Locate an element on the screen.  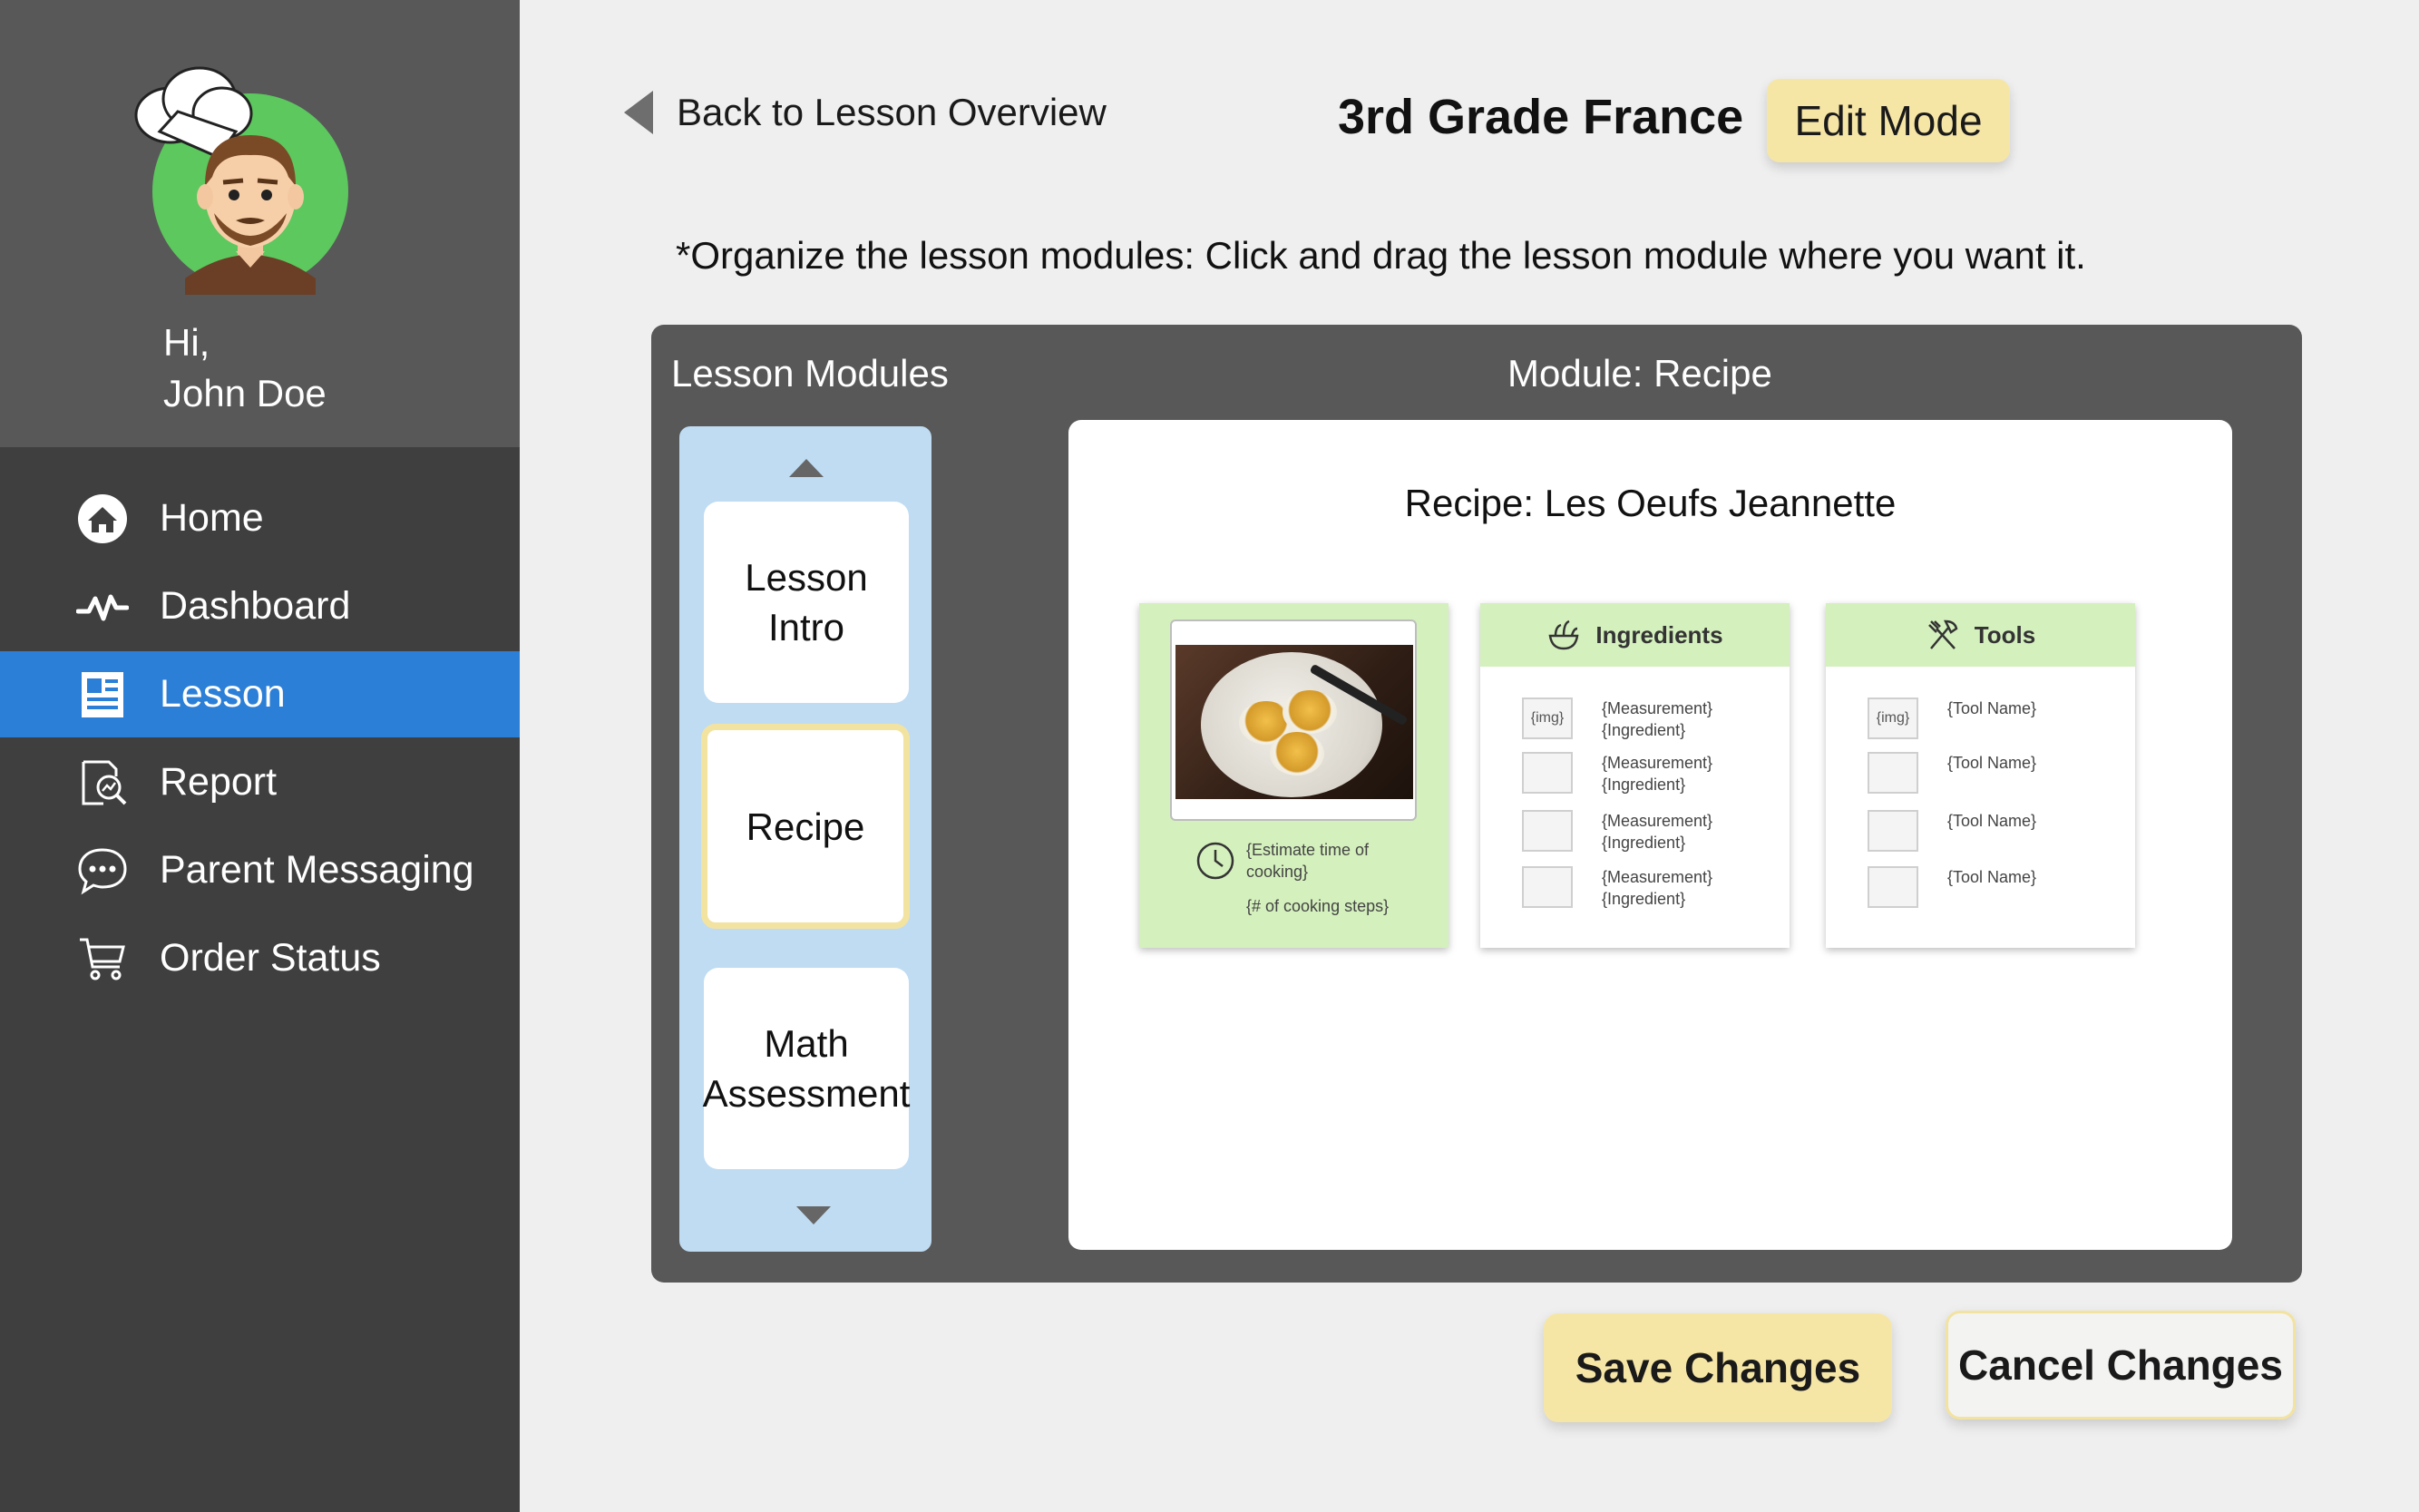
back-to-overview-link: Back to Lesson Overview is located at coordinates (865, 112).